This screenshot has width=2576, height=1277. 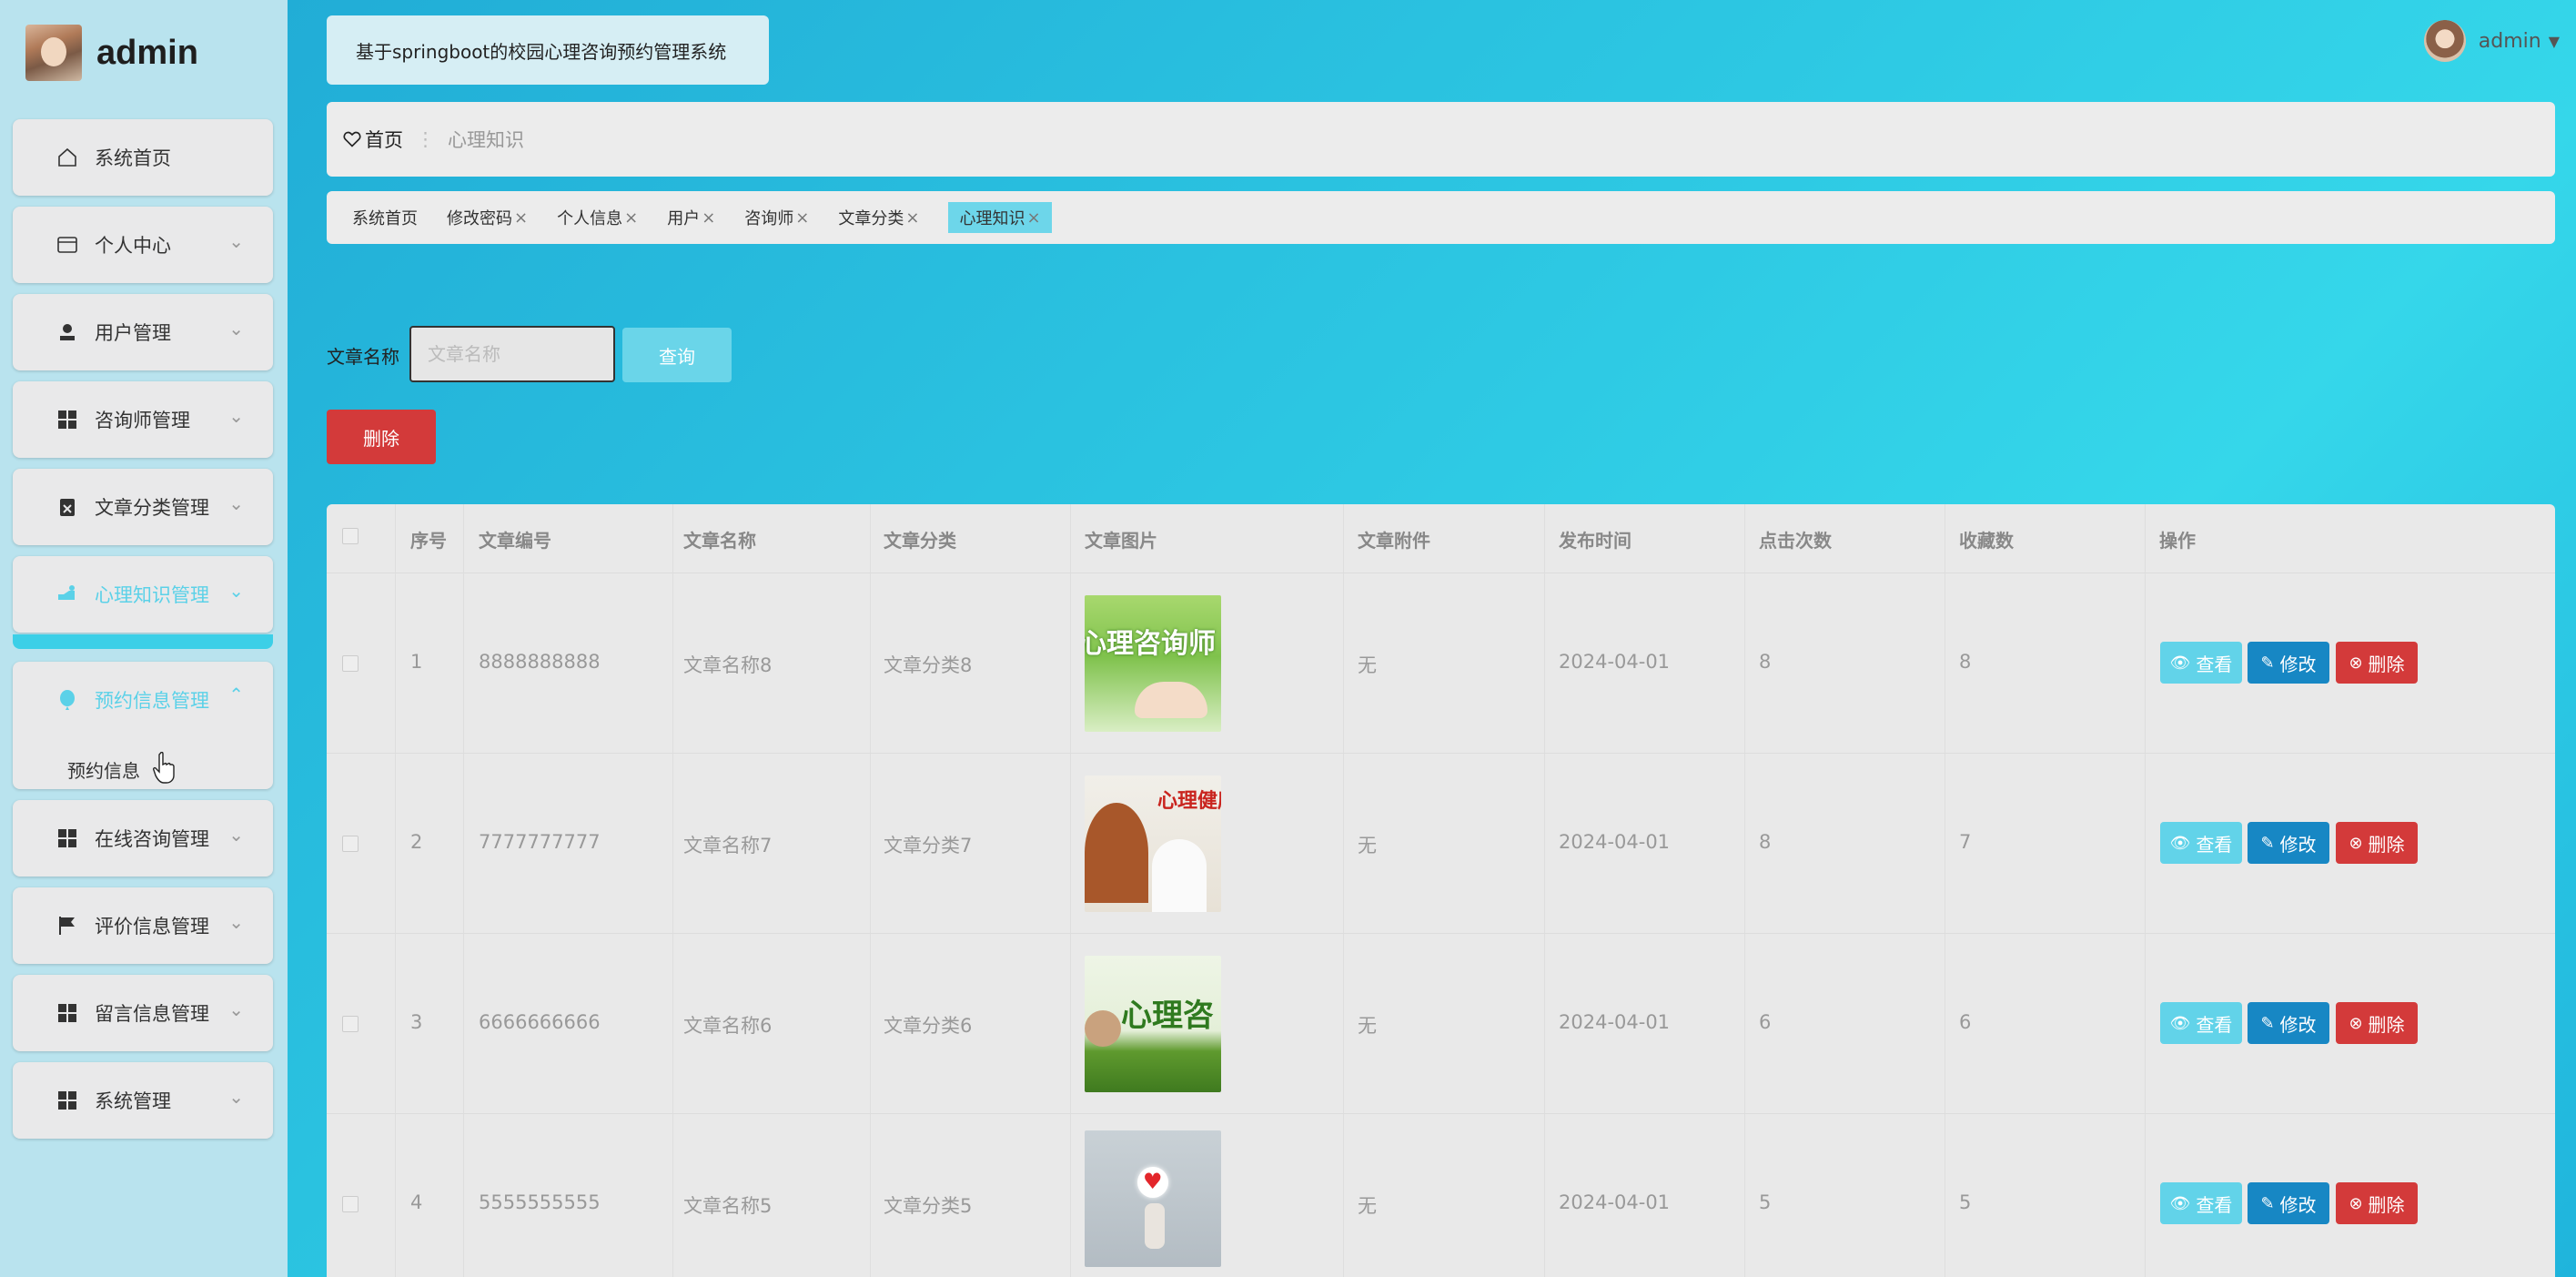 What do you see at coordinates (1150, 644) in the screenshot?
I see `image-caption: 心理咨询师` at bounding box center [1150, 644].